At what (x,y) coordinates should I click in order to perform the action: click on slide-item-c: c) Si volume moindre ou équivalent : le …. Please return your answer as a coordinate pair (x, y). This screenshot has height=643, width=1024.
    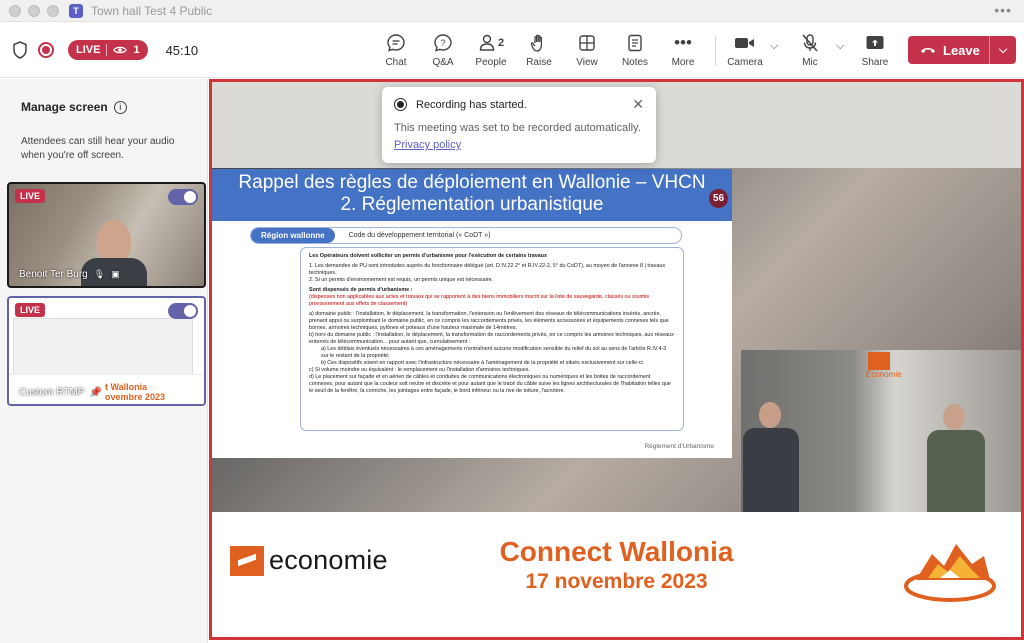
    Looking at the image, I should click on (419, 370).